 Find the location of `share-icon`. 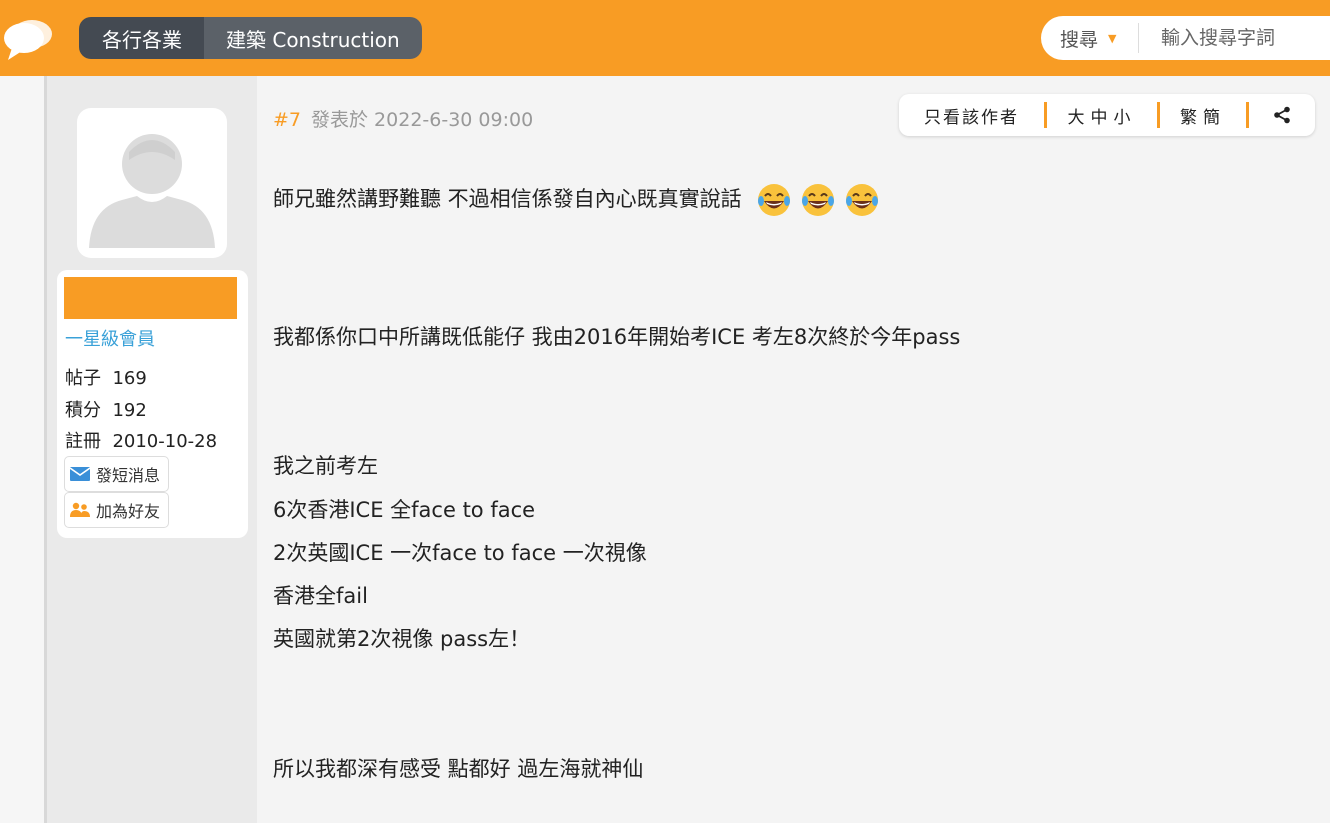

share-icon is located at coordinates (1282, 115).